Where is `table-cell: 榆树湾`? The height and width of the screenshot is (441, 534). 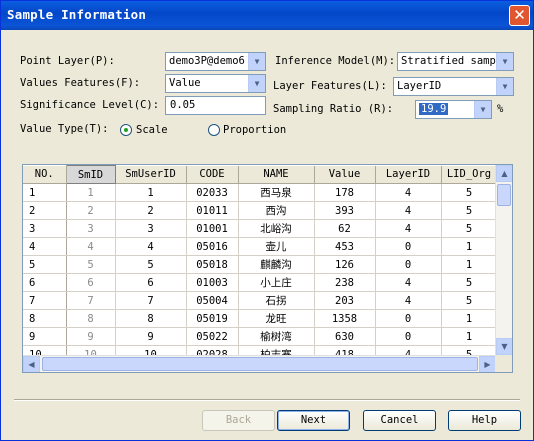 table-cell: 榆树湾 is located at coordinates (276, 336).